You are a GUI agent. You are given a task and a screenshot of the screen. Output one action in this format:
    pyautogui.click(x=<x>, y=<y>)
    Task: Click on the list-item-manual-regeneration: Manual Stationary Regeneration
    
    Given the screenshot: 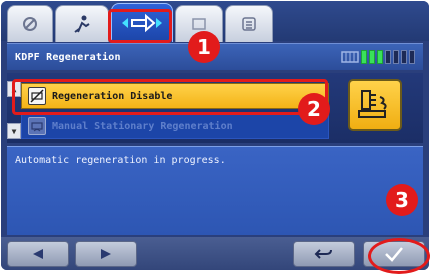 What is the action you would take?
    pyautogui.click(x=175, y=126)
    